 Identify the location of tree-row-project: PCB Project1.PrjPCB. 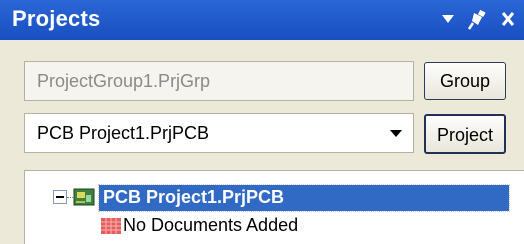
(274, 198).